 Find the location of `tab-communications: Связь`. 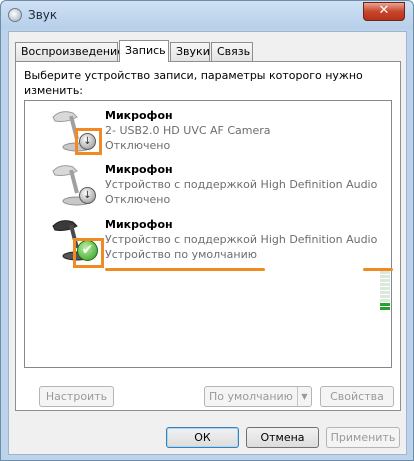

tab-communications: Связь is located at coordinates (232, 51).